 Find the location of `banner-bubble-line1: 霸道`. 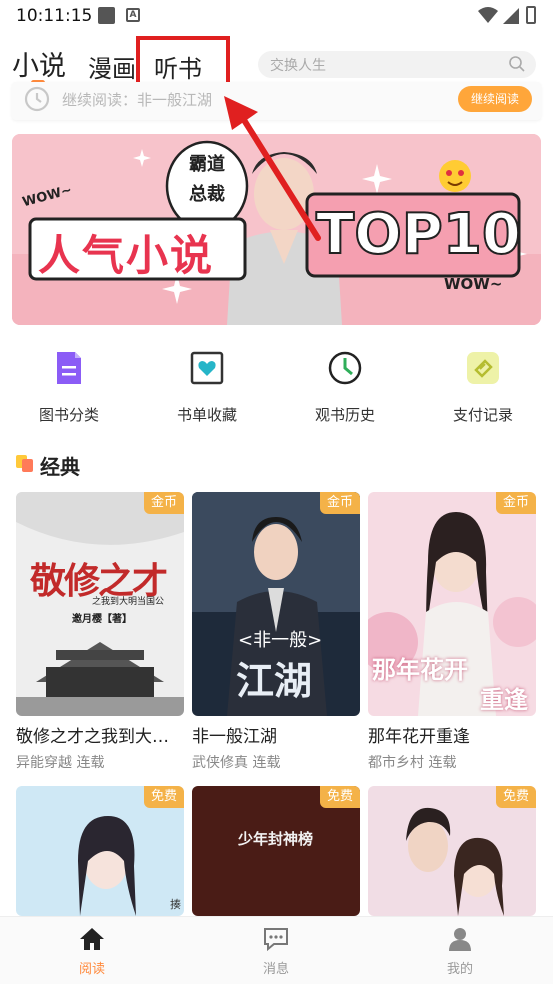

banner-bubble-line1: 霸道 is located at coordinates (207, 164).